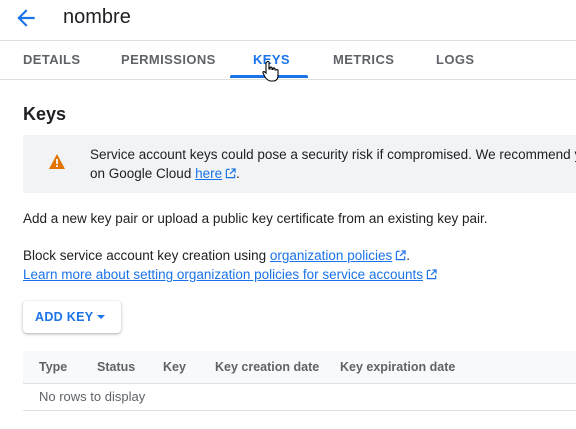 This screenshot has height=429, width=576. What do you see at coordinates (116, 367) in the screenshot?
I see `column-header-status: Status` at bounding box center [116, 367].